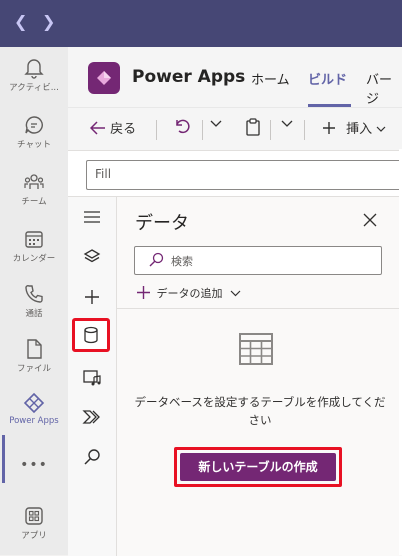 The width and height of the screenshot is (402, 556). Describe the element at coordinates (359, 129) in the screenshot. I see `insert-label: 挿入` at that location.